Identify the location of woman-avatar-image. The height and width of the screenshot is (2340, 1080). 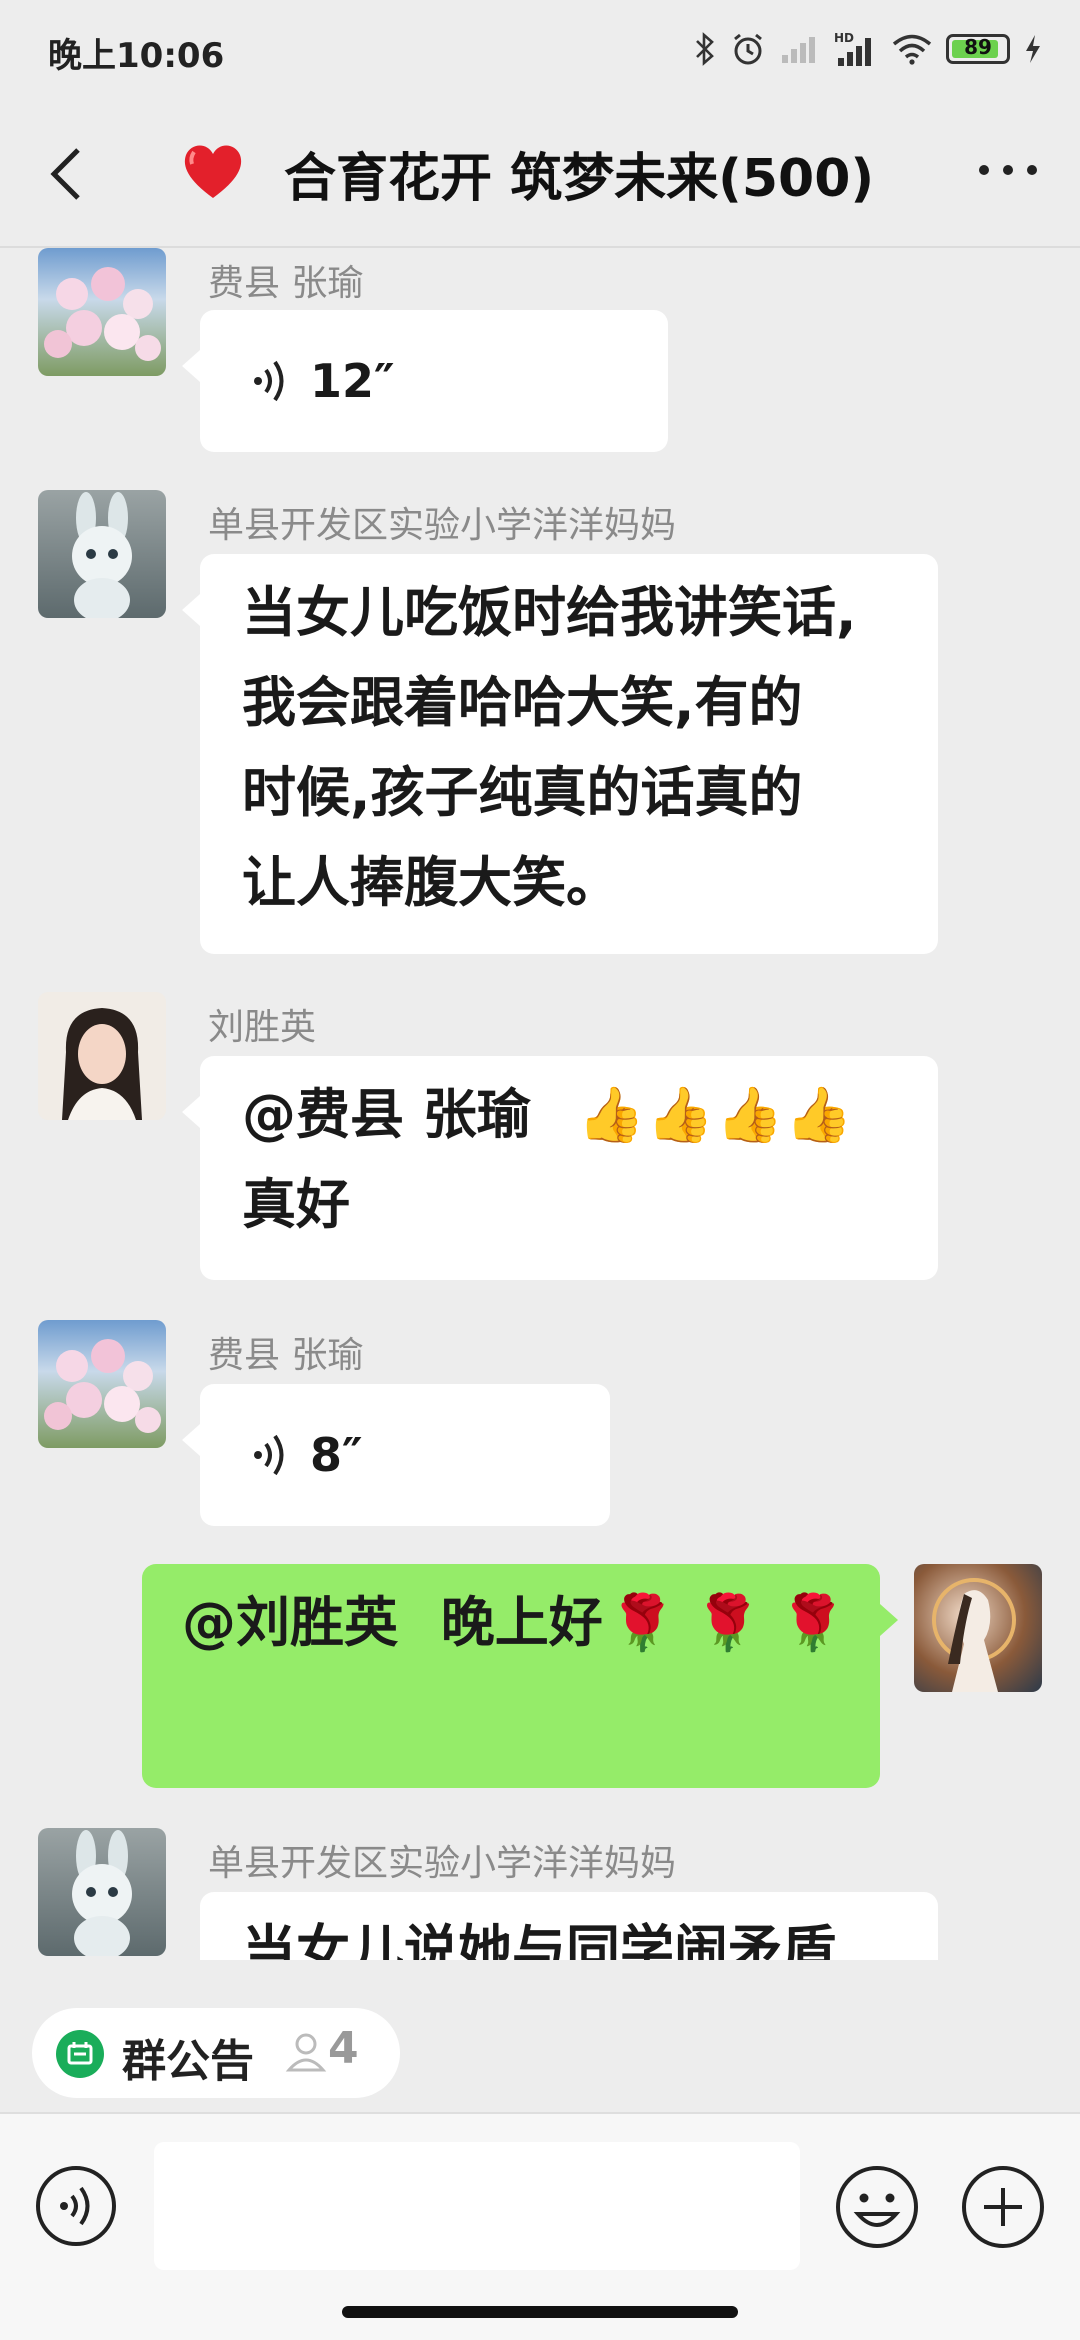
(102, 1064).